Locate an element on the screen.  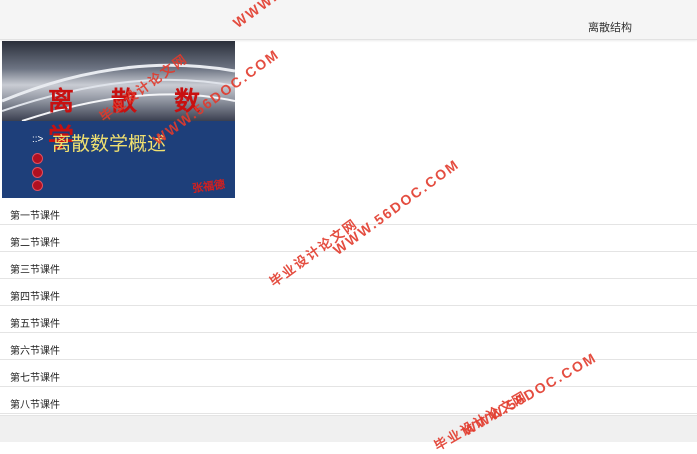
arrow-icon: ::> is located at coordinates (38, 139).